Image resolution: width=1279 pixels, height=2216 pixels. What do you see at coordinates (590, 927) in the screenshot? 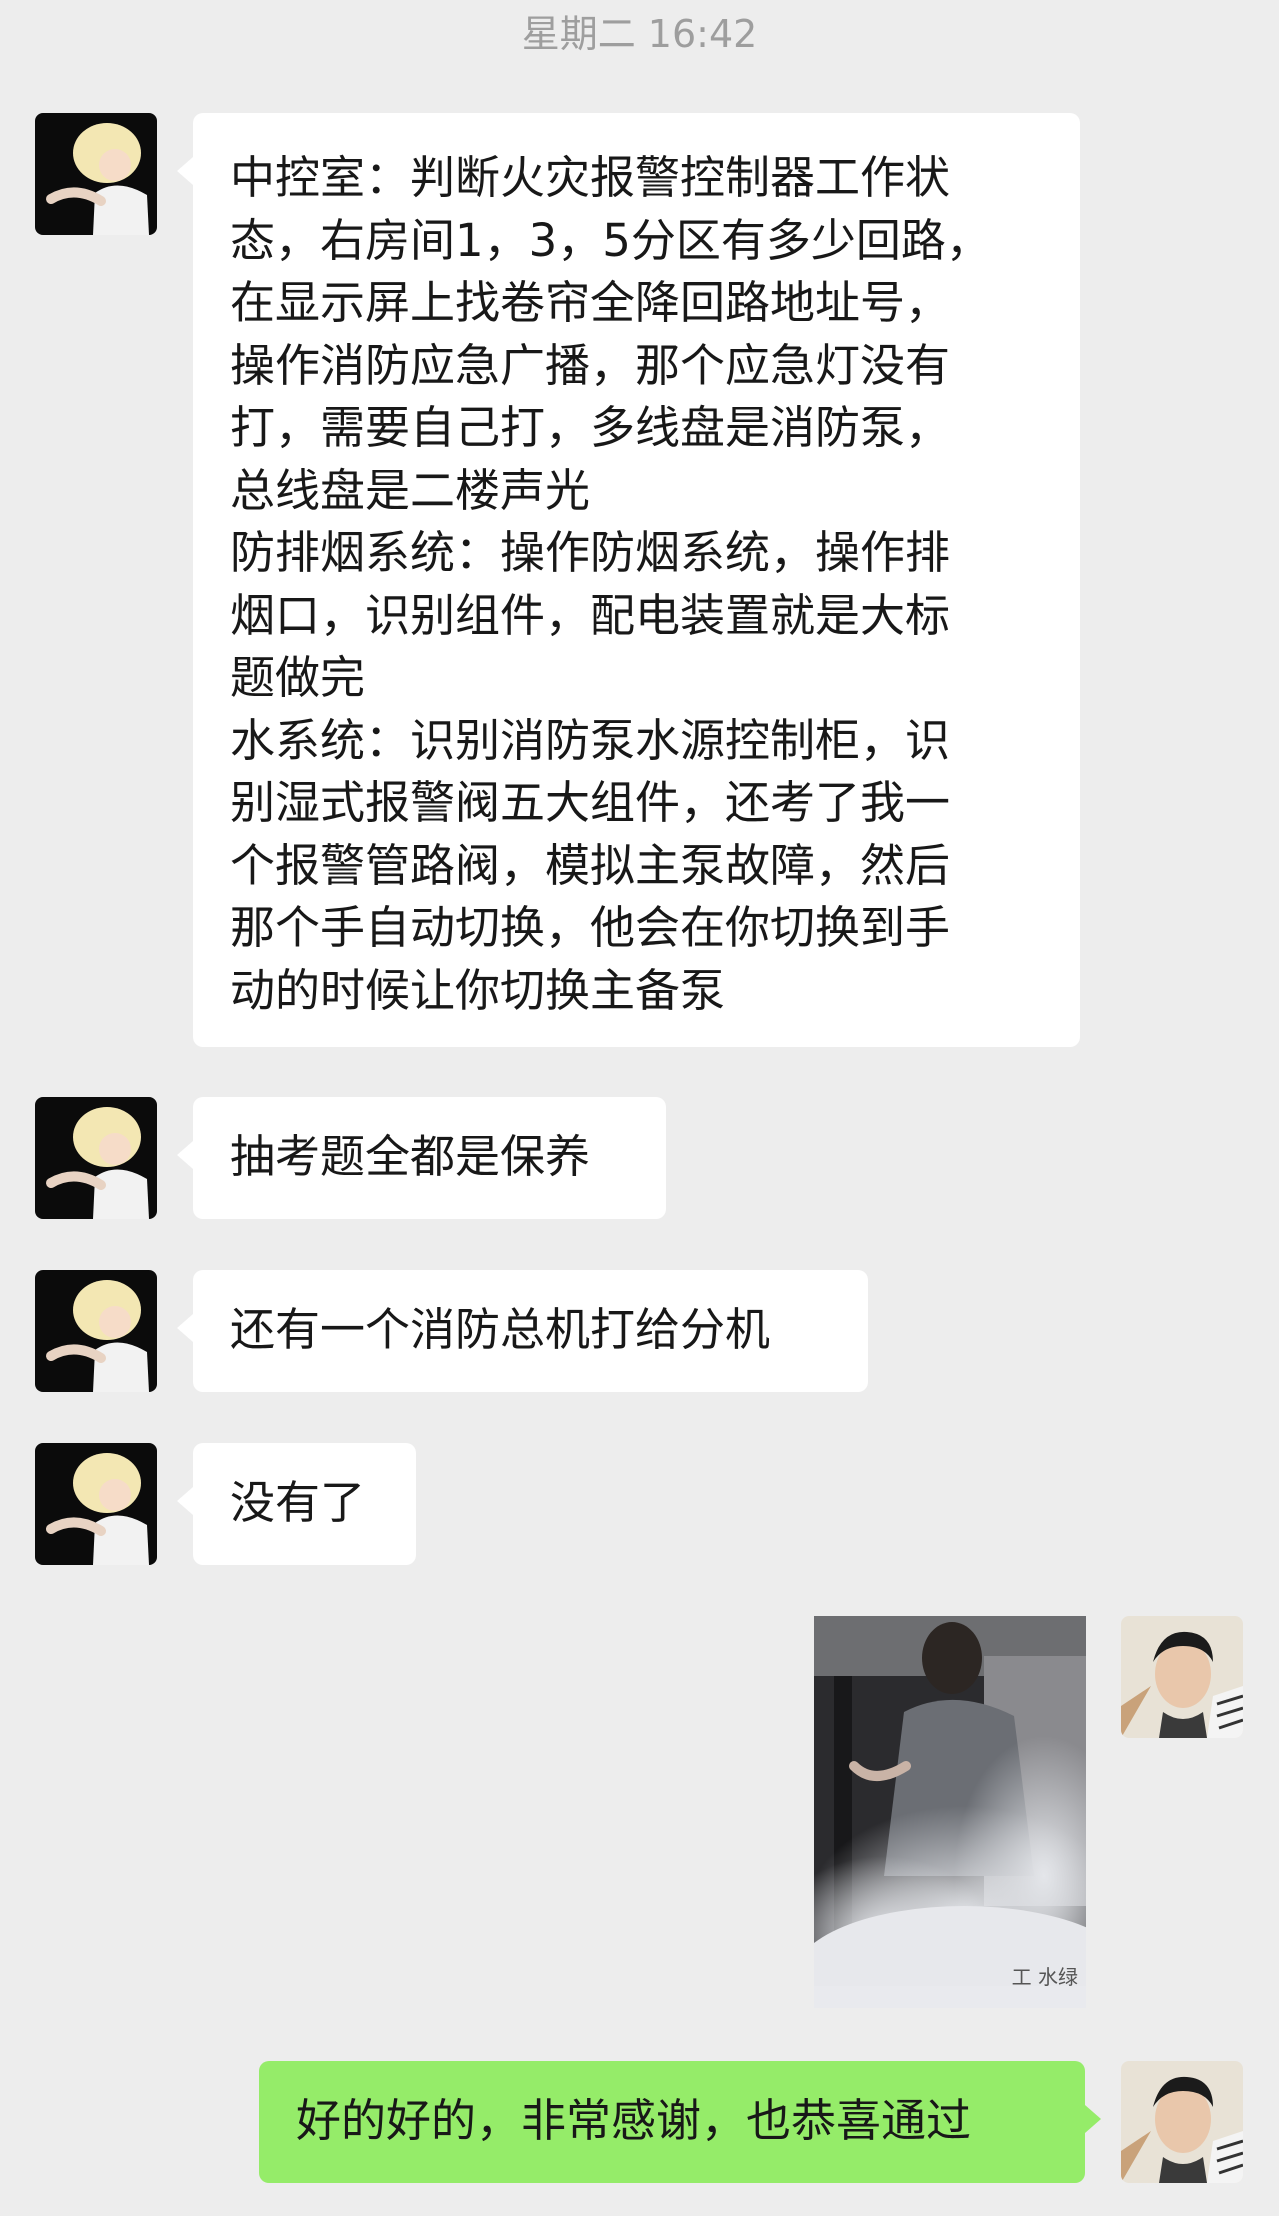
I see `message-line: 那个手自动切换，他会在你切换到手` at bounding box center [590, 927].